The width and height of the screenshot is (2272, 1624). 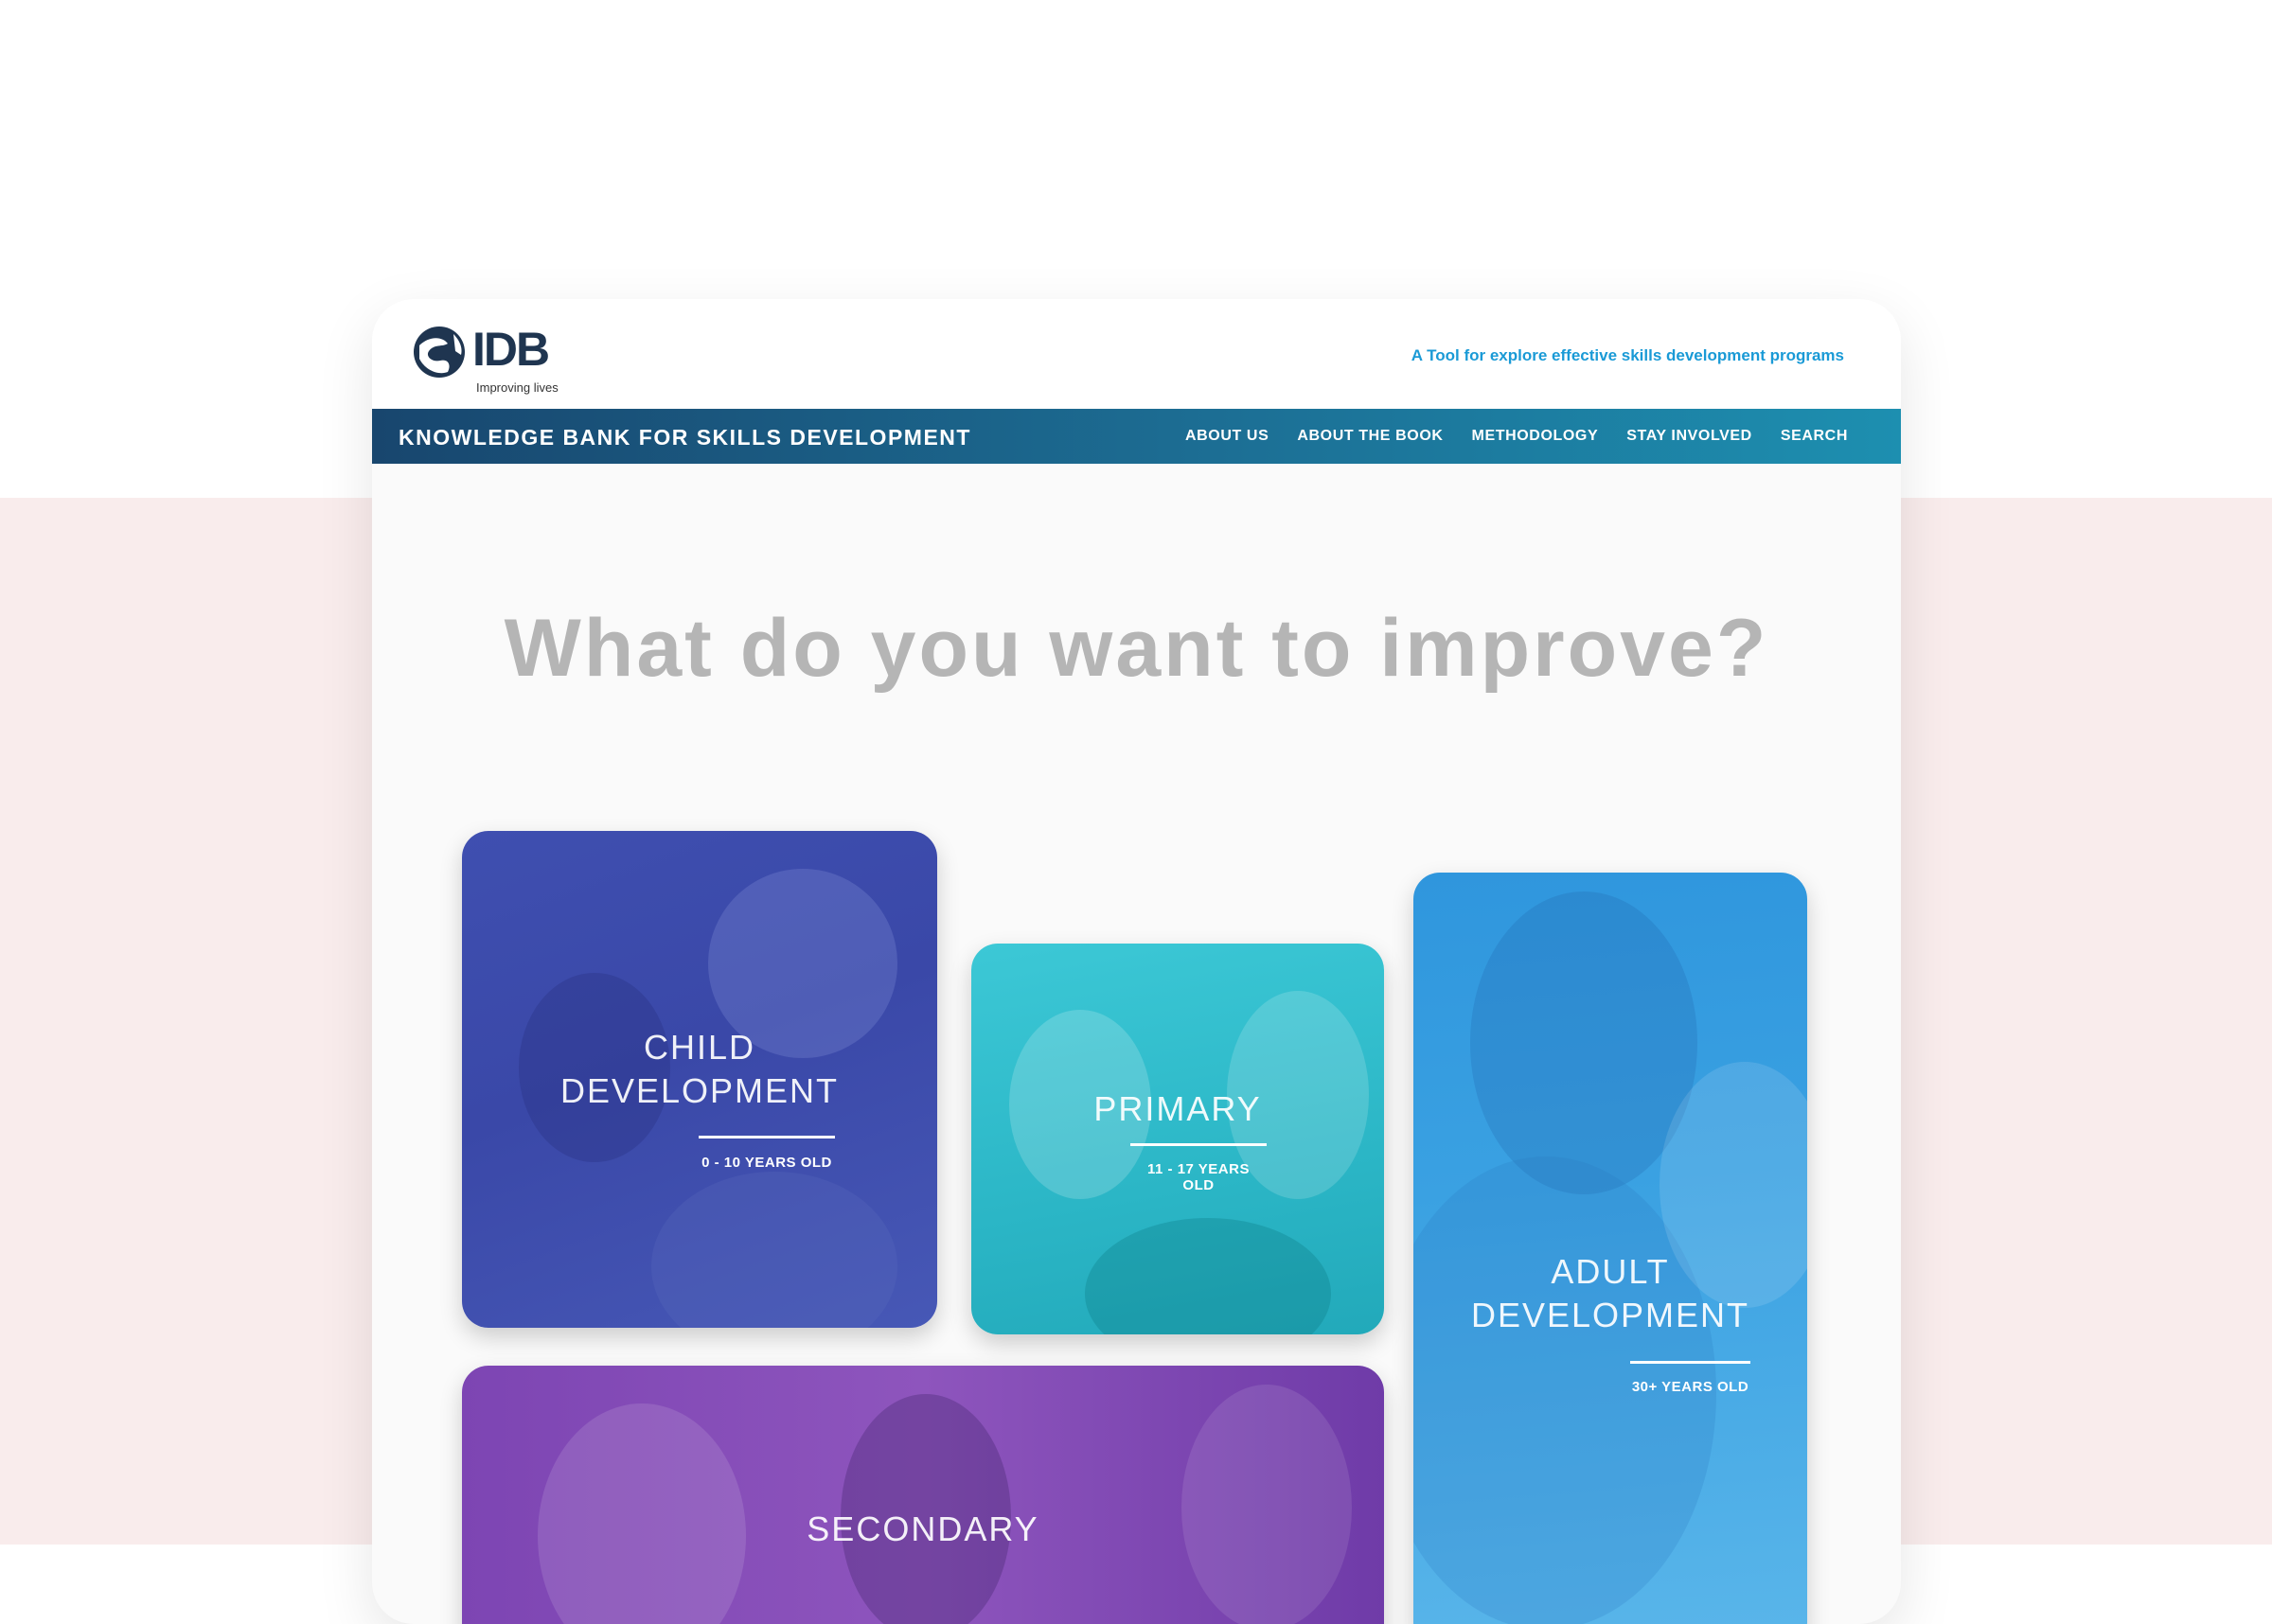 I want to click on nav-item-methodology: METHODOLOGY, so click(x=1535, y=437).